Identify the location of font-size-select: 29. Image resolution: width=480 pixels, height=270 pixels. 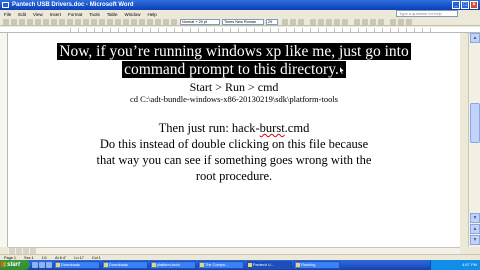
(272, 22).